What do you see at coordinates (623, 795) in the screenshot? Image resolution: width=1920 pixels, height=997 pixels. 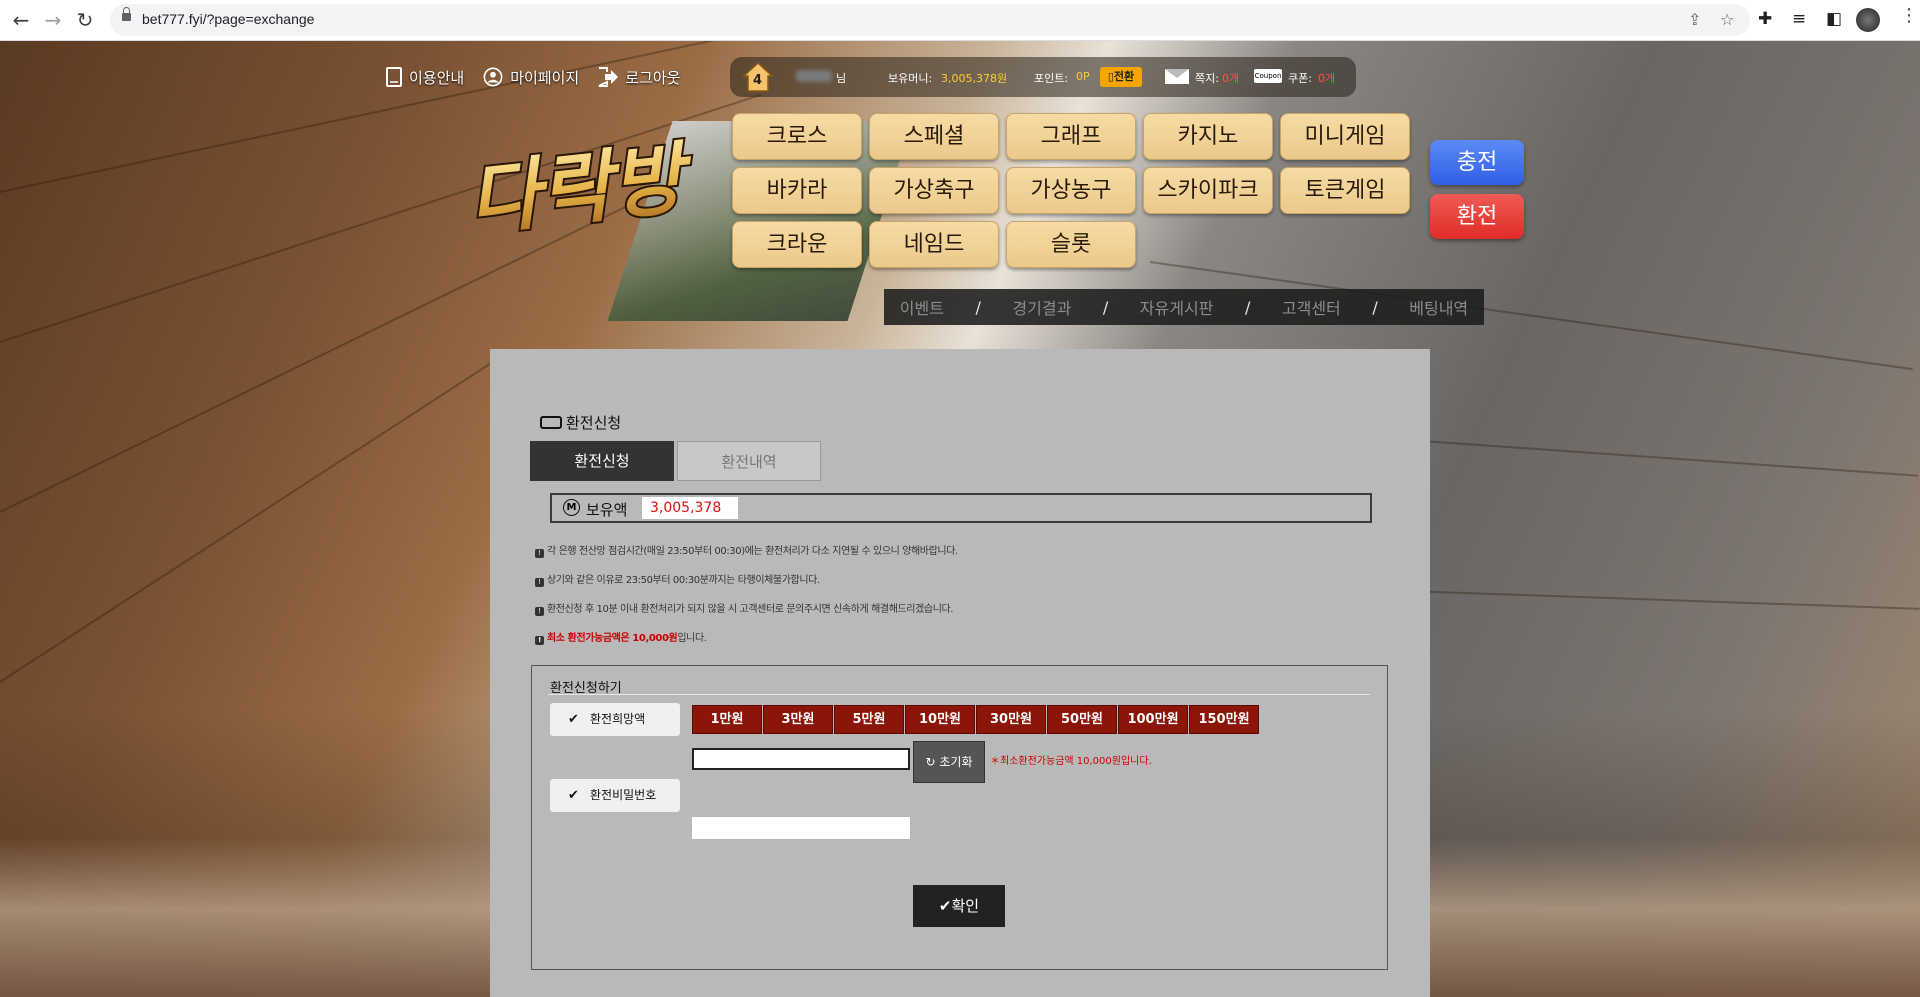 I see `password-label-text: 환전비밀번호` at bounding box center [623, 795].